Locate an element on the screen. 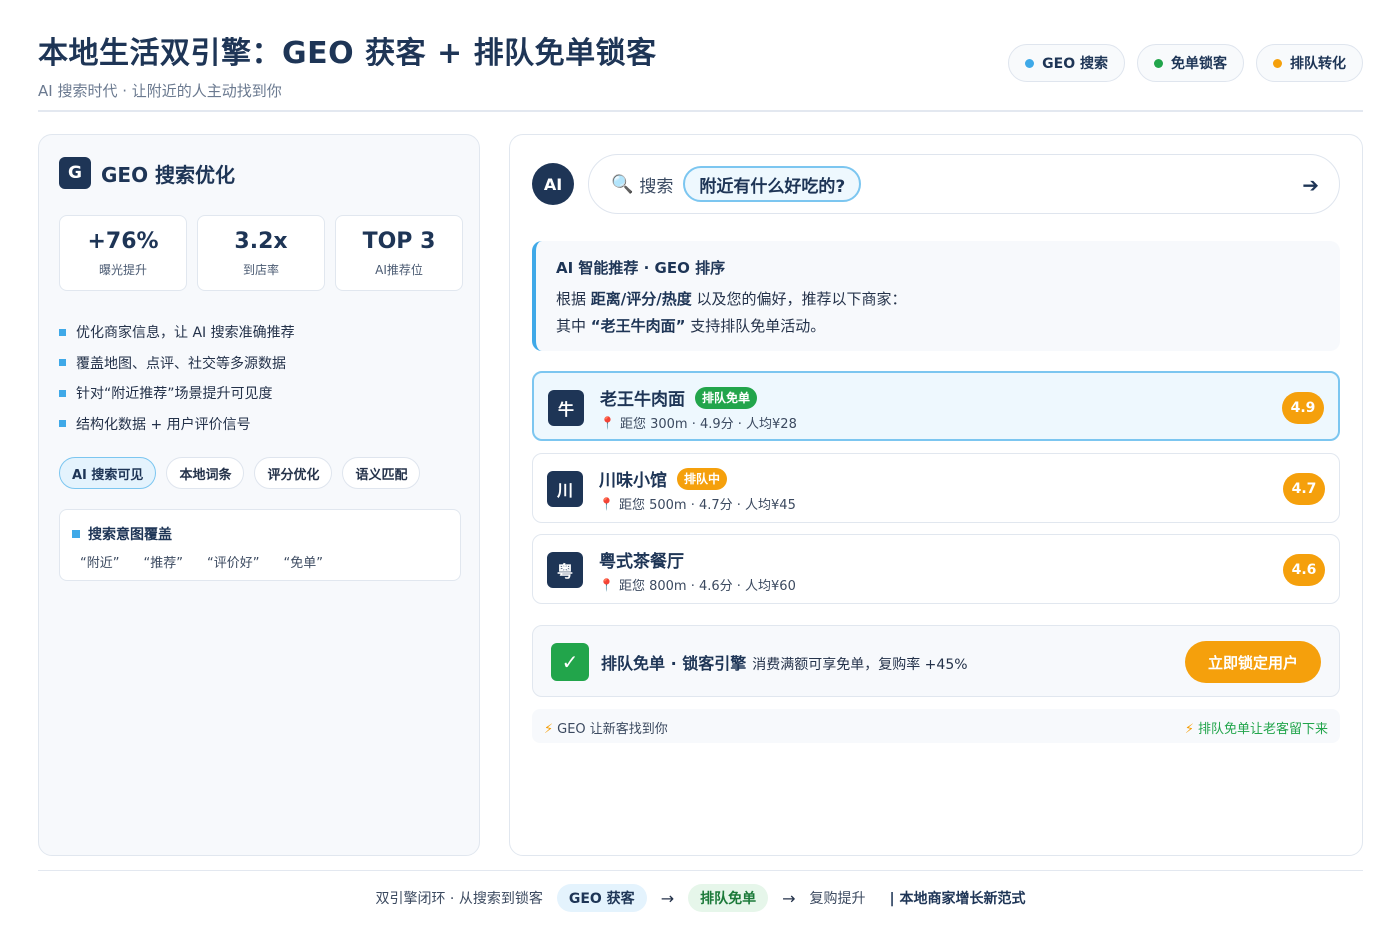  geo-panel-title: GEO 搜索优化 is located at coordinates (168, 174).